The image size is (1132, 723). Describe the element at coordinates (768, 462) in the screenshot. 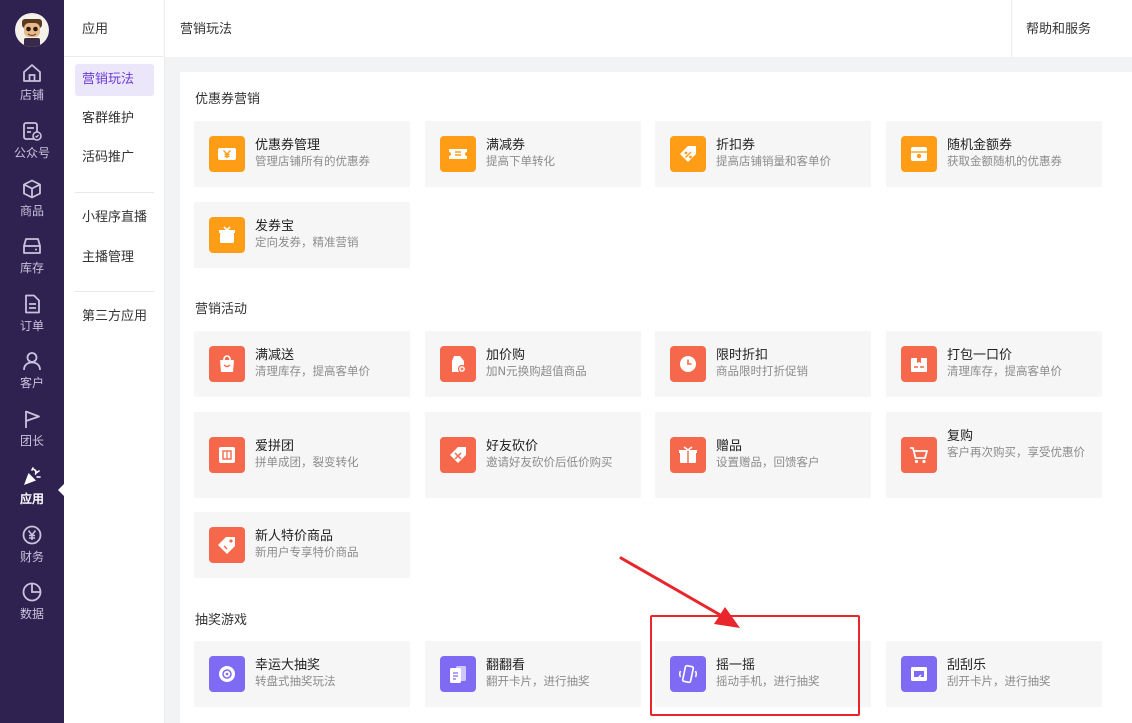

I see `app-card-desc: 设置赠品，回馈客户` at that location.